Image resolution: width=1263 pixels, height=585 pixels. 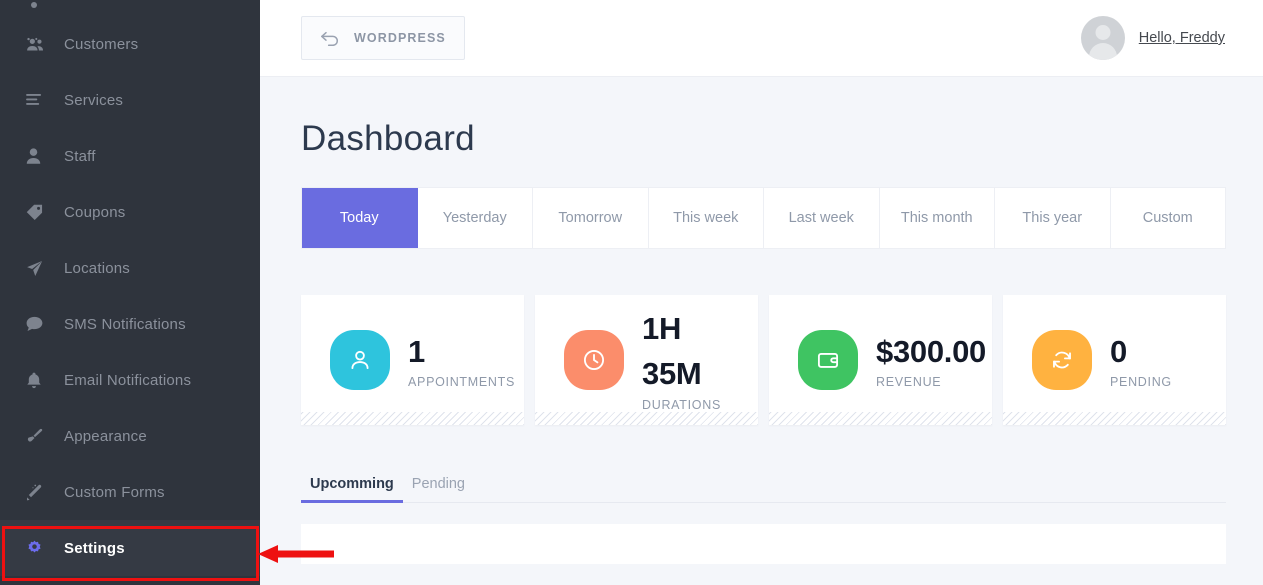 I want to click on sidebar-item-label: Appearance, so click(x=105, y=436).